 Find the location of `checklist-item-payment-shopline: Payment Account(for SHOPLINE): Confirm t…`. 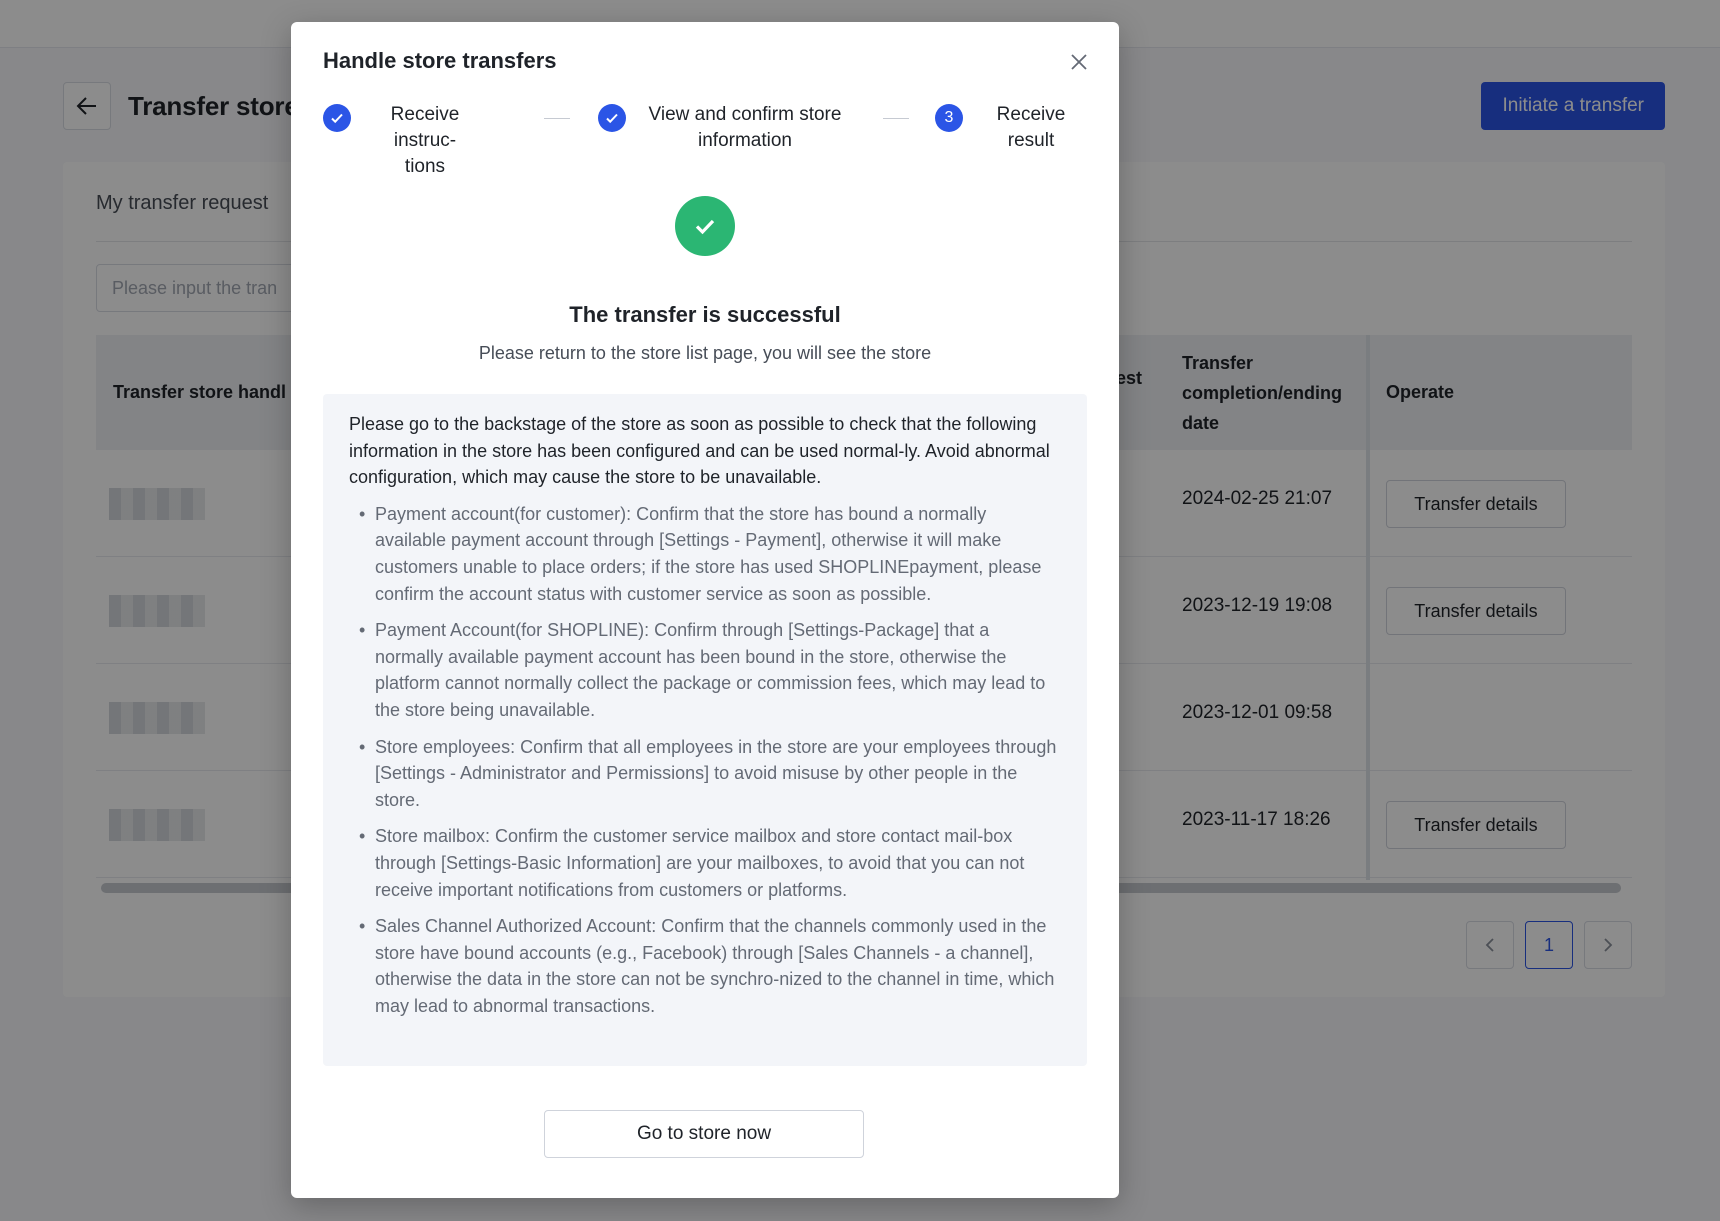

checklist-item-payment-shopline: Payment Account(for SHOPLINE): Confirm t… is located at coordinates (705, 670).